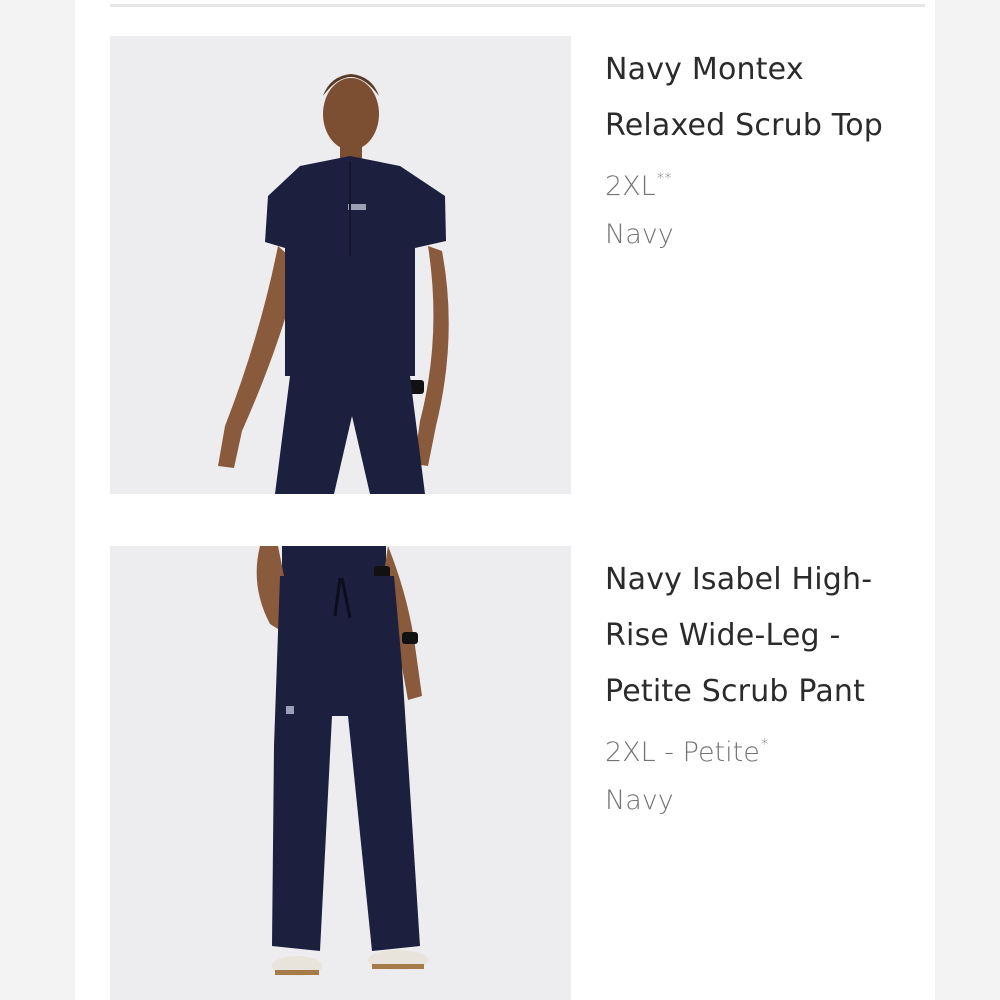  I want to click on size-value: 2XL, so click(630, 186).